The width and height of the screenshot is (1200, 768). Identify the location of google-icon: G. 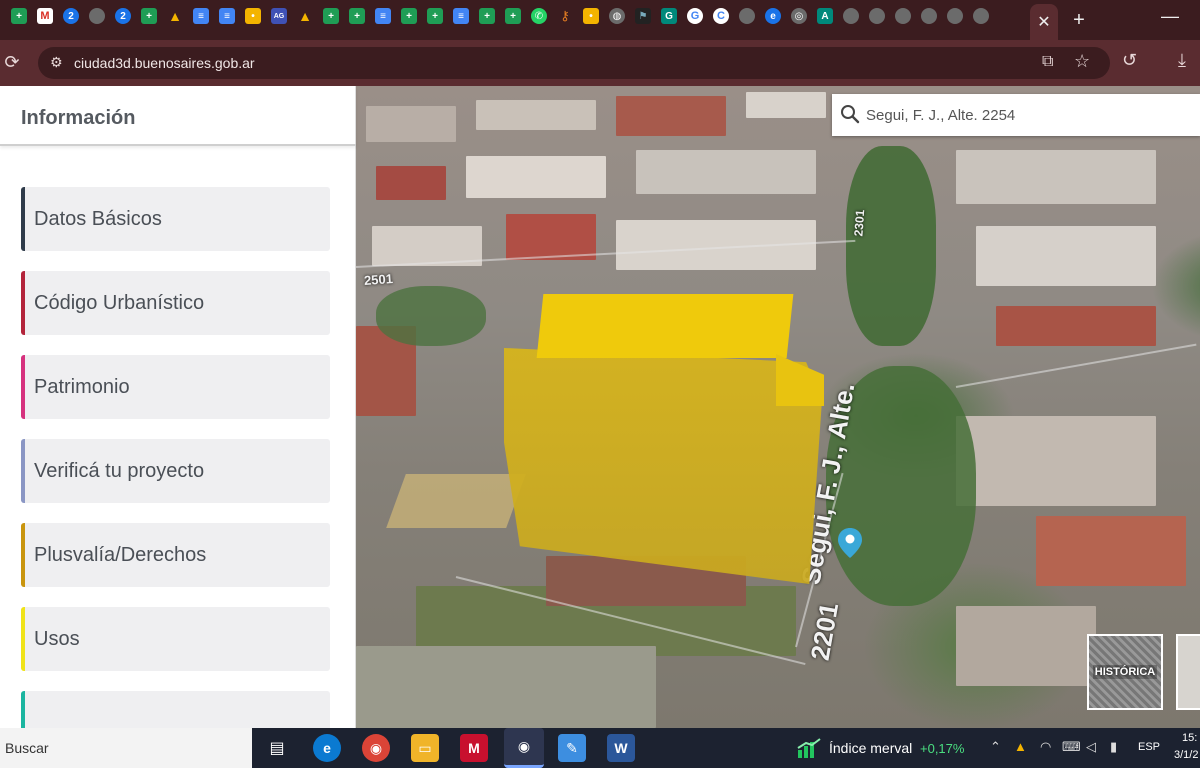
(695, 16).